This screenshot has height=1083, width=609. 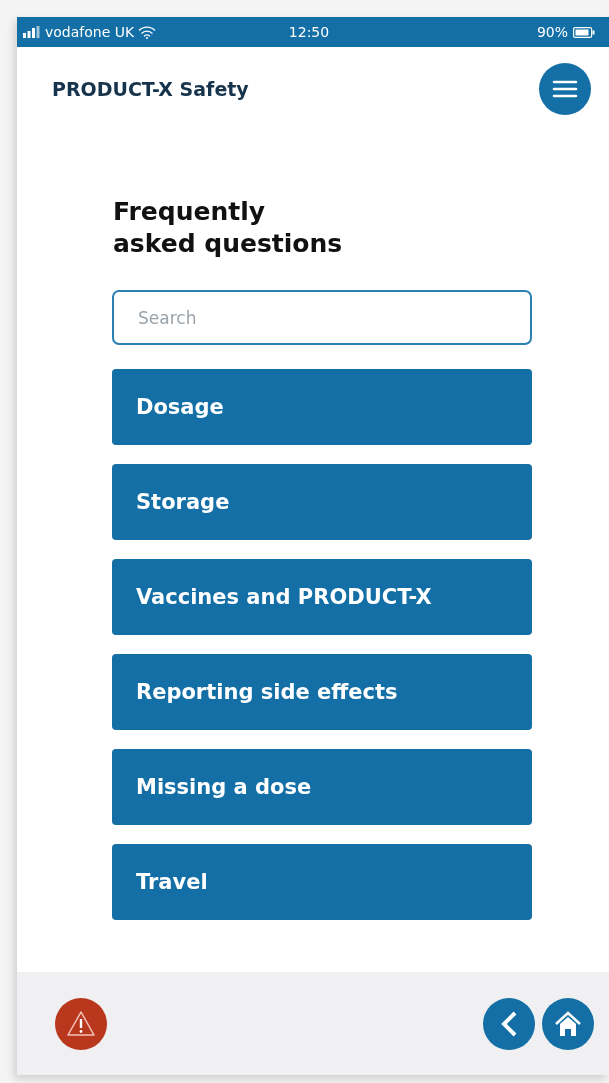 I want to click on topic-button: Vaccines and PRODUCT-X, so click(x=322, y=597).